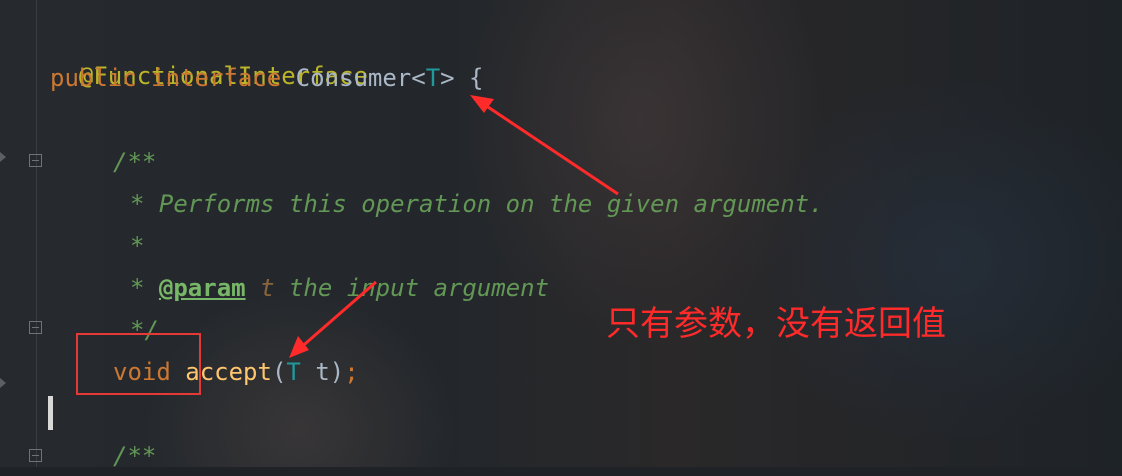 Image resolution: width=1122 pixels, height=476 pixels. What do you see at coordinates (299, 347) in the screenshot?
I see `arrowhead-icon` at bounding box center [299, 347].